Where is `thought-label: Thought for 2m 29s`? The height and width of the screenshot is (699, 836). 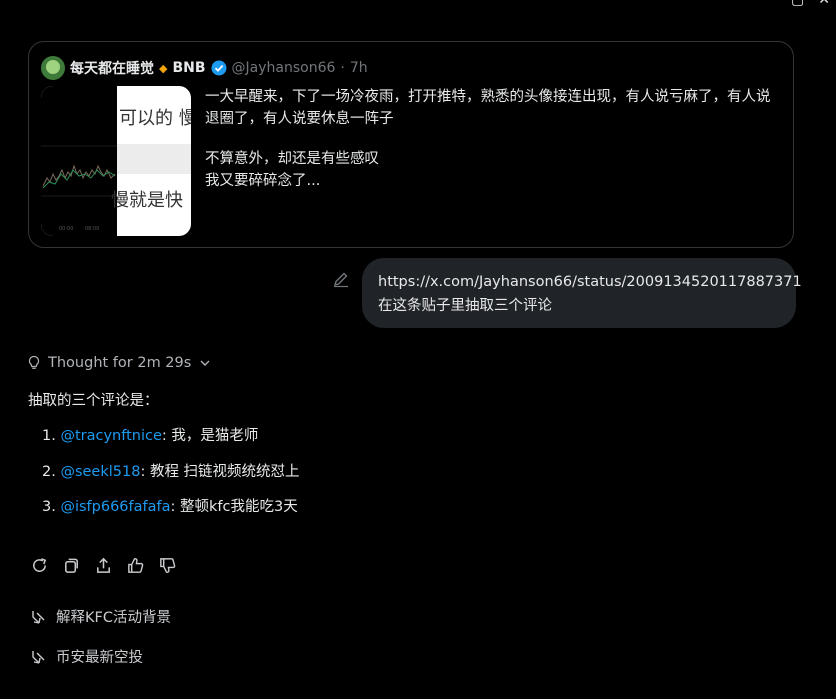
thought-label: Thought for 2m 29s is located at coordinates (120, 363).